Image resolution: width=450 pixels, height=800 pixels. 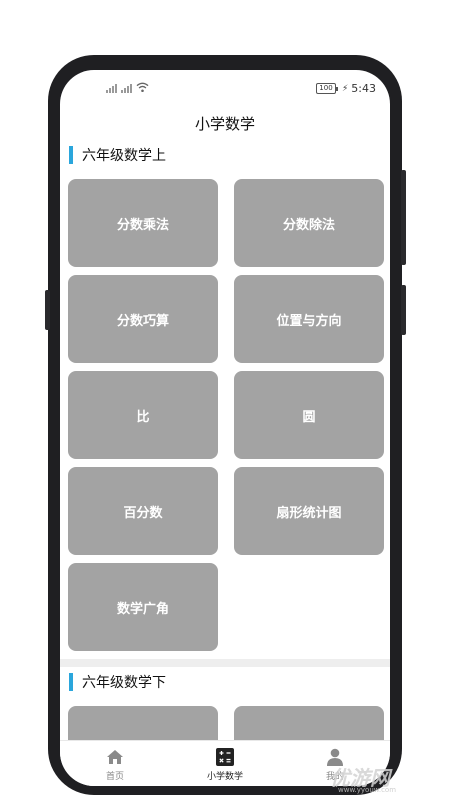 What do you see at coordinates (115, 757) in the screenshot?
I see `home-icon` at bounding box center [115, 757].